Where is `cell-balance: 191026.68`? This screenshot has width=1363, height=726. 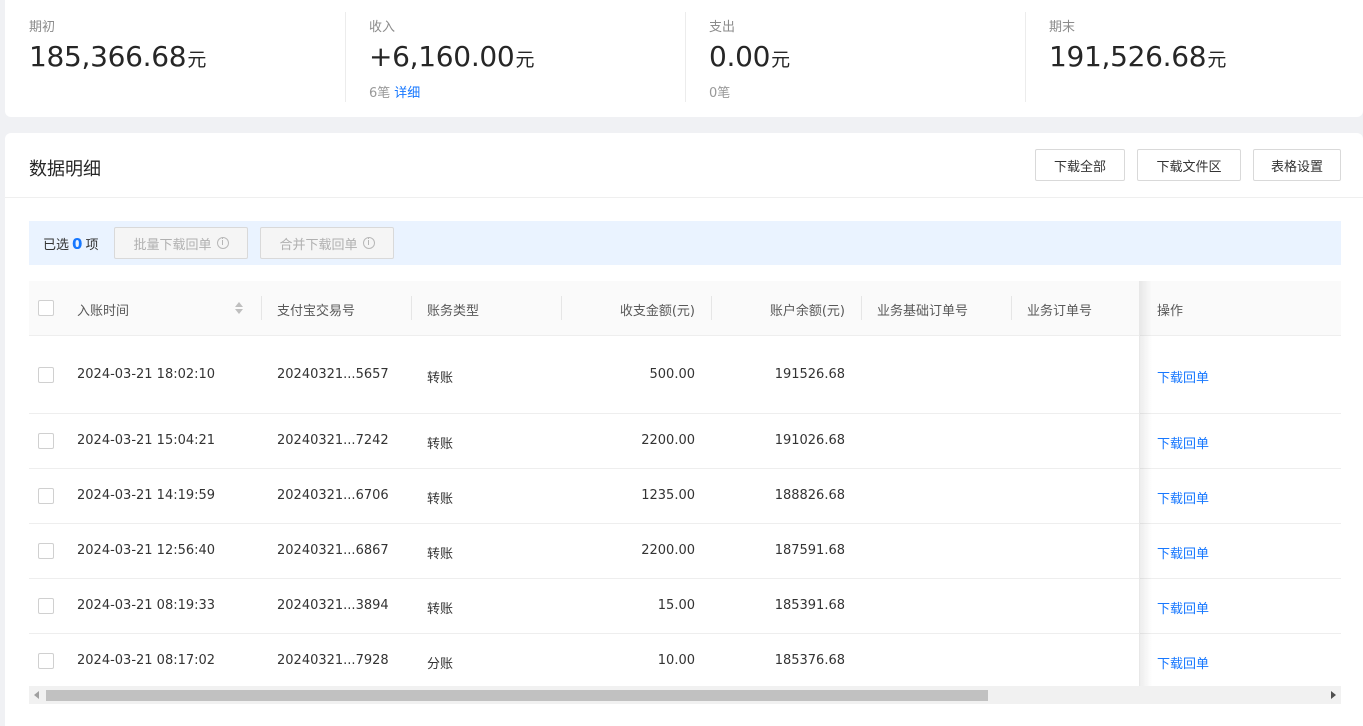 cell-balance: 191026.68 is located at coordinates (809, 440).